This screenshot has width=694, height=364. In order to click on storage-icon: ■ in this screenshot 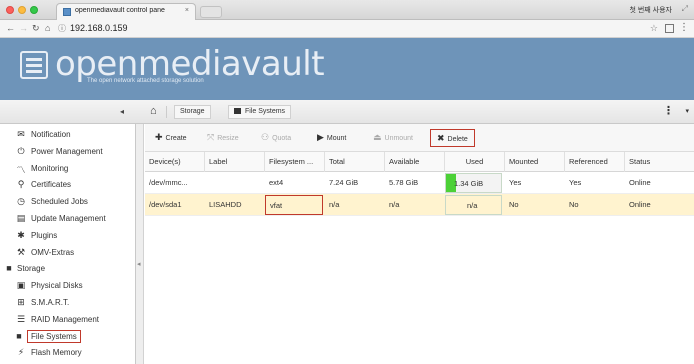, I will do `click(9, 268)`.